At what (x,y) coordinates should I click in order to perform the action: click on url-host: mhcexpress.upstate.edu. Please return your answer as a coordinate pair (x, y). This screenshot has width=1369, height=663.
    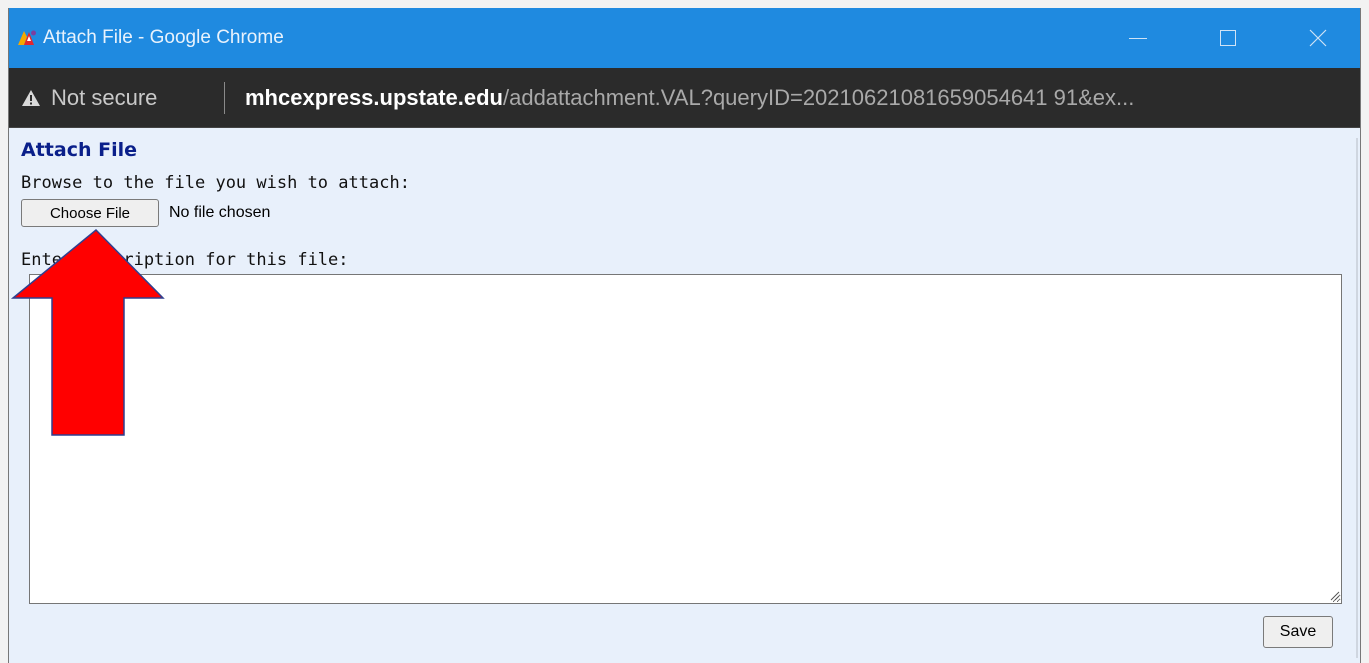
    Looking at the image, I should click on (374, 97).